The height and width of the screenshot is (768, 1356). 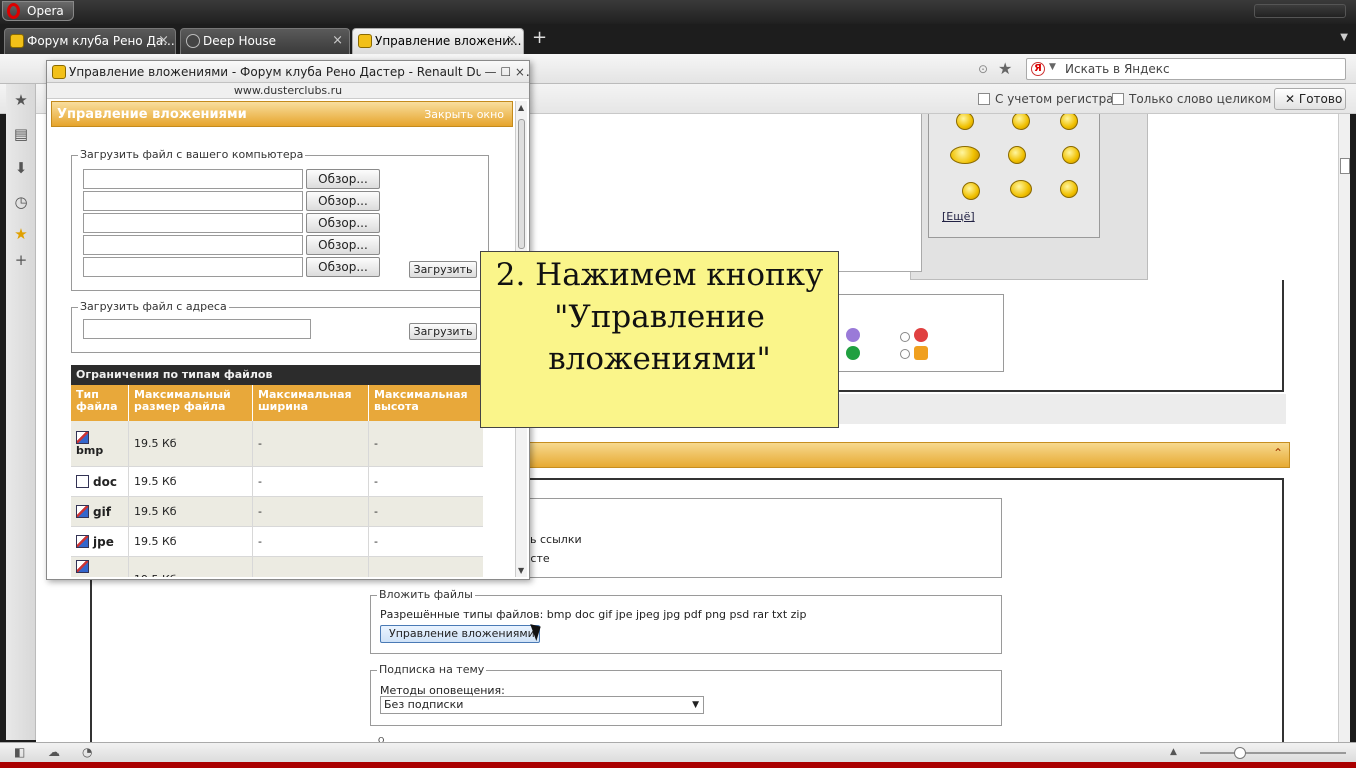 I want to click on forum-favicon-icon, so click(x=17, y=41).